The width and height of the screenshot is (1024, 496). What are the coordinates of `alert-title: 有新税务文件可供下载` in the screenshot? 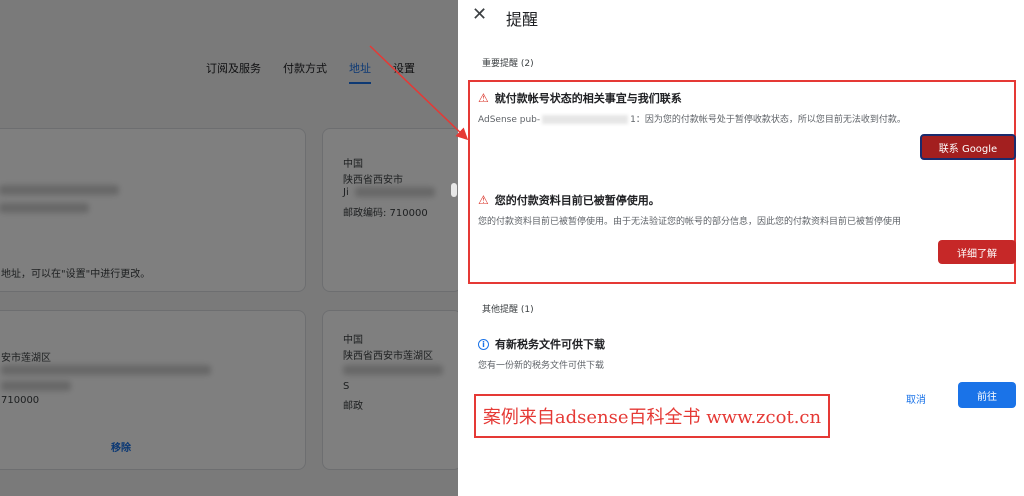 It's located at (550, 344).